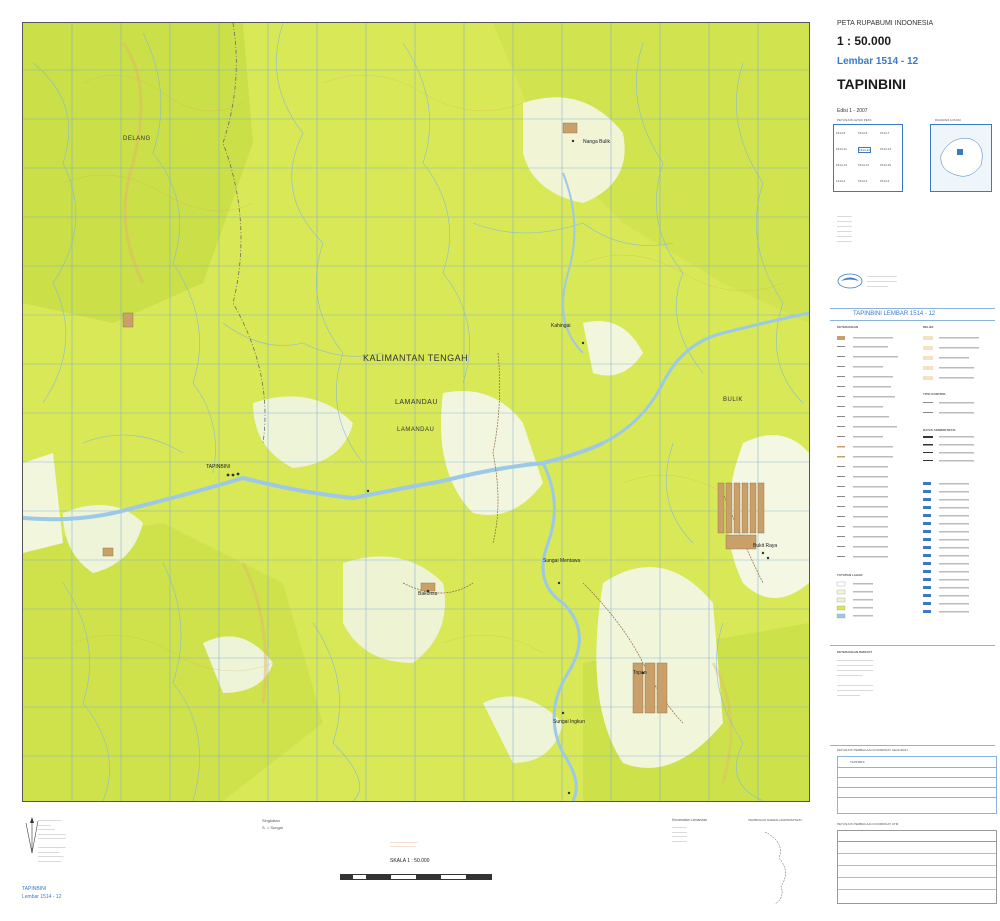 The width and height of the screenshot is (1000, 921). What do you see at coordinates (917, 867) in the screenshot?
I see `utm-coordinate-table` at bounding box center [917, 867].